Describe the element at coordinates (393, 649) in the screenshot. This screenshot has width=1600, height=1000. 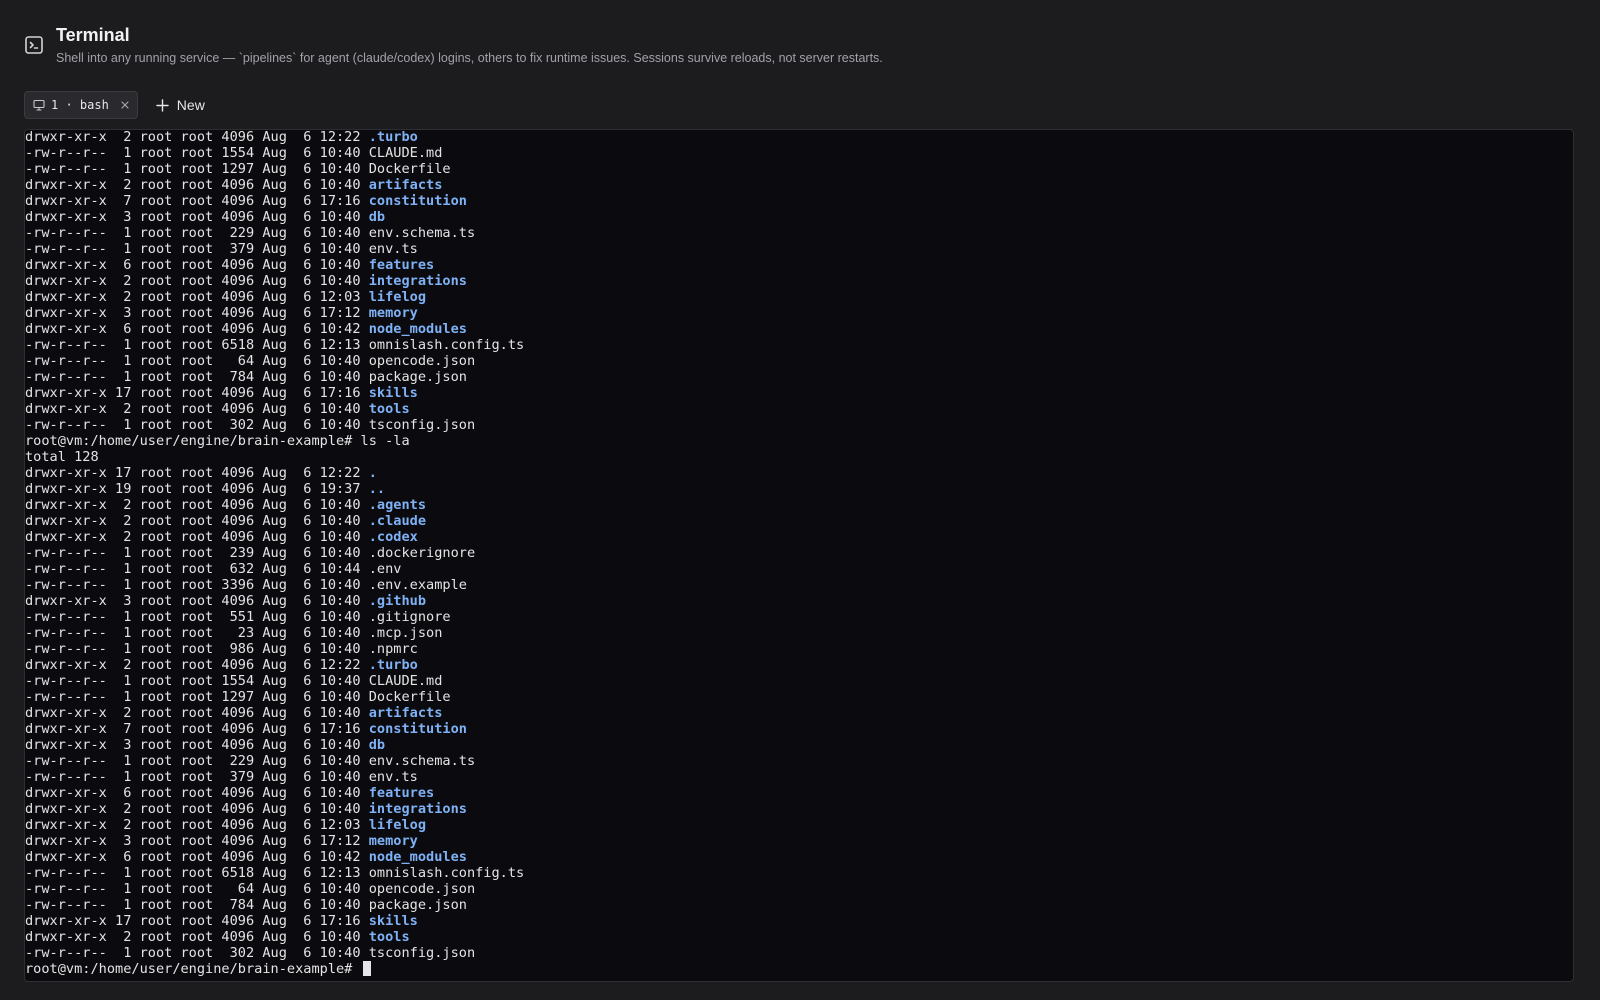
I see `file-name: .npmrc` at that location.